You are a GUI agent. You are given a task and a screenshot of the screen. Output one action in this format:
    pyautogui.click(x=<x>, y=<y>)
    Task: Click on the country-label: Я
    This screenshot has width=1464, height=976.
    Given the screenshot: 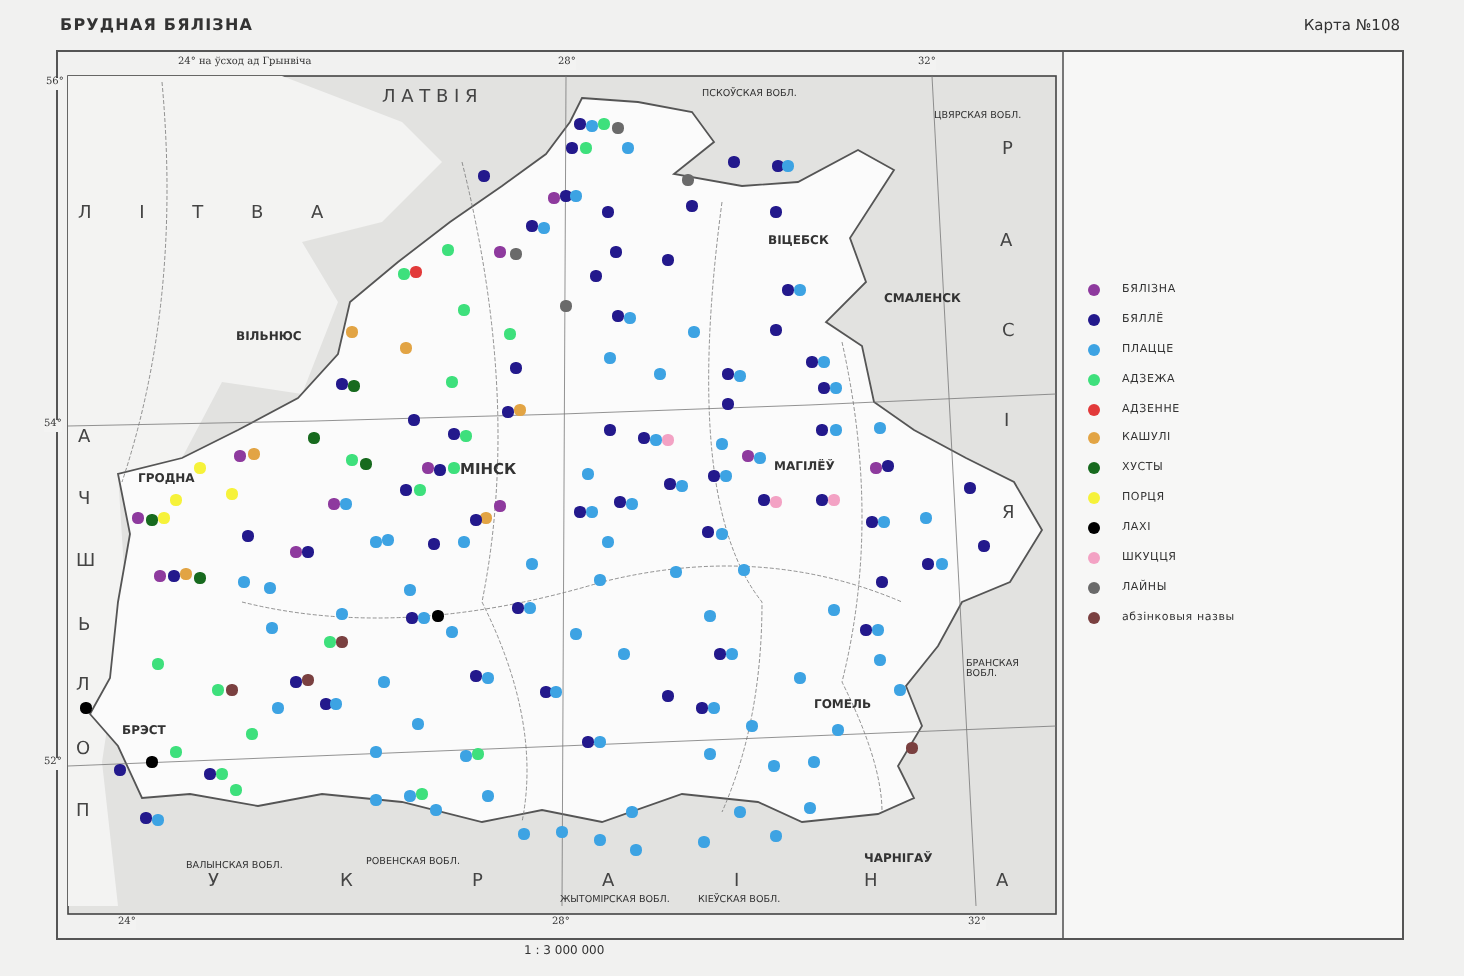 What is the action you would take?
    pyautogui.click(x=1008, y=516)
    